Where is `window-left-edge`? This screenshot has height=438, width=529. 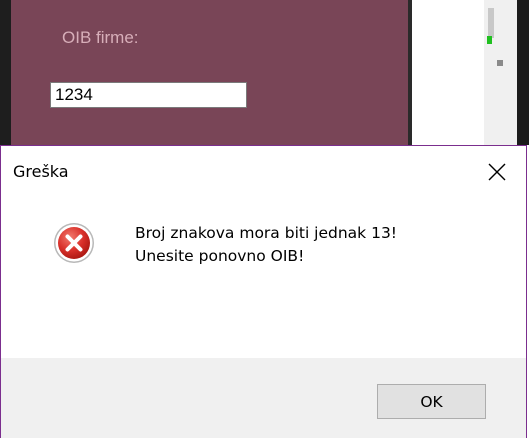
window-left-edge is located at coordinates (5, 72).